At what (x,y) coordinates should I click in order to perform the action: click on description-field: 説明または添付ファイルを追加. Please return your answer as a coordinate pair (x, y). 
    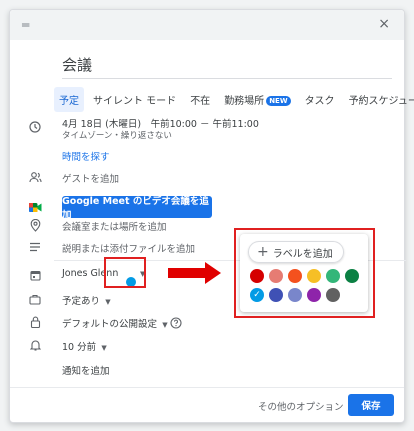
    Looking at the image, I should click on (128, 248).